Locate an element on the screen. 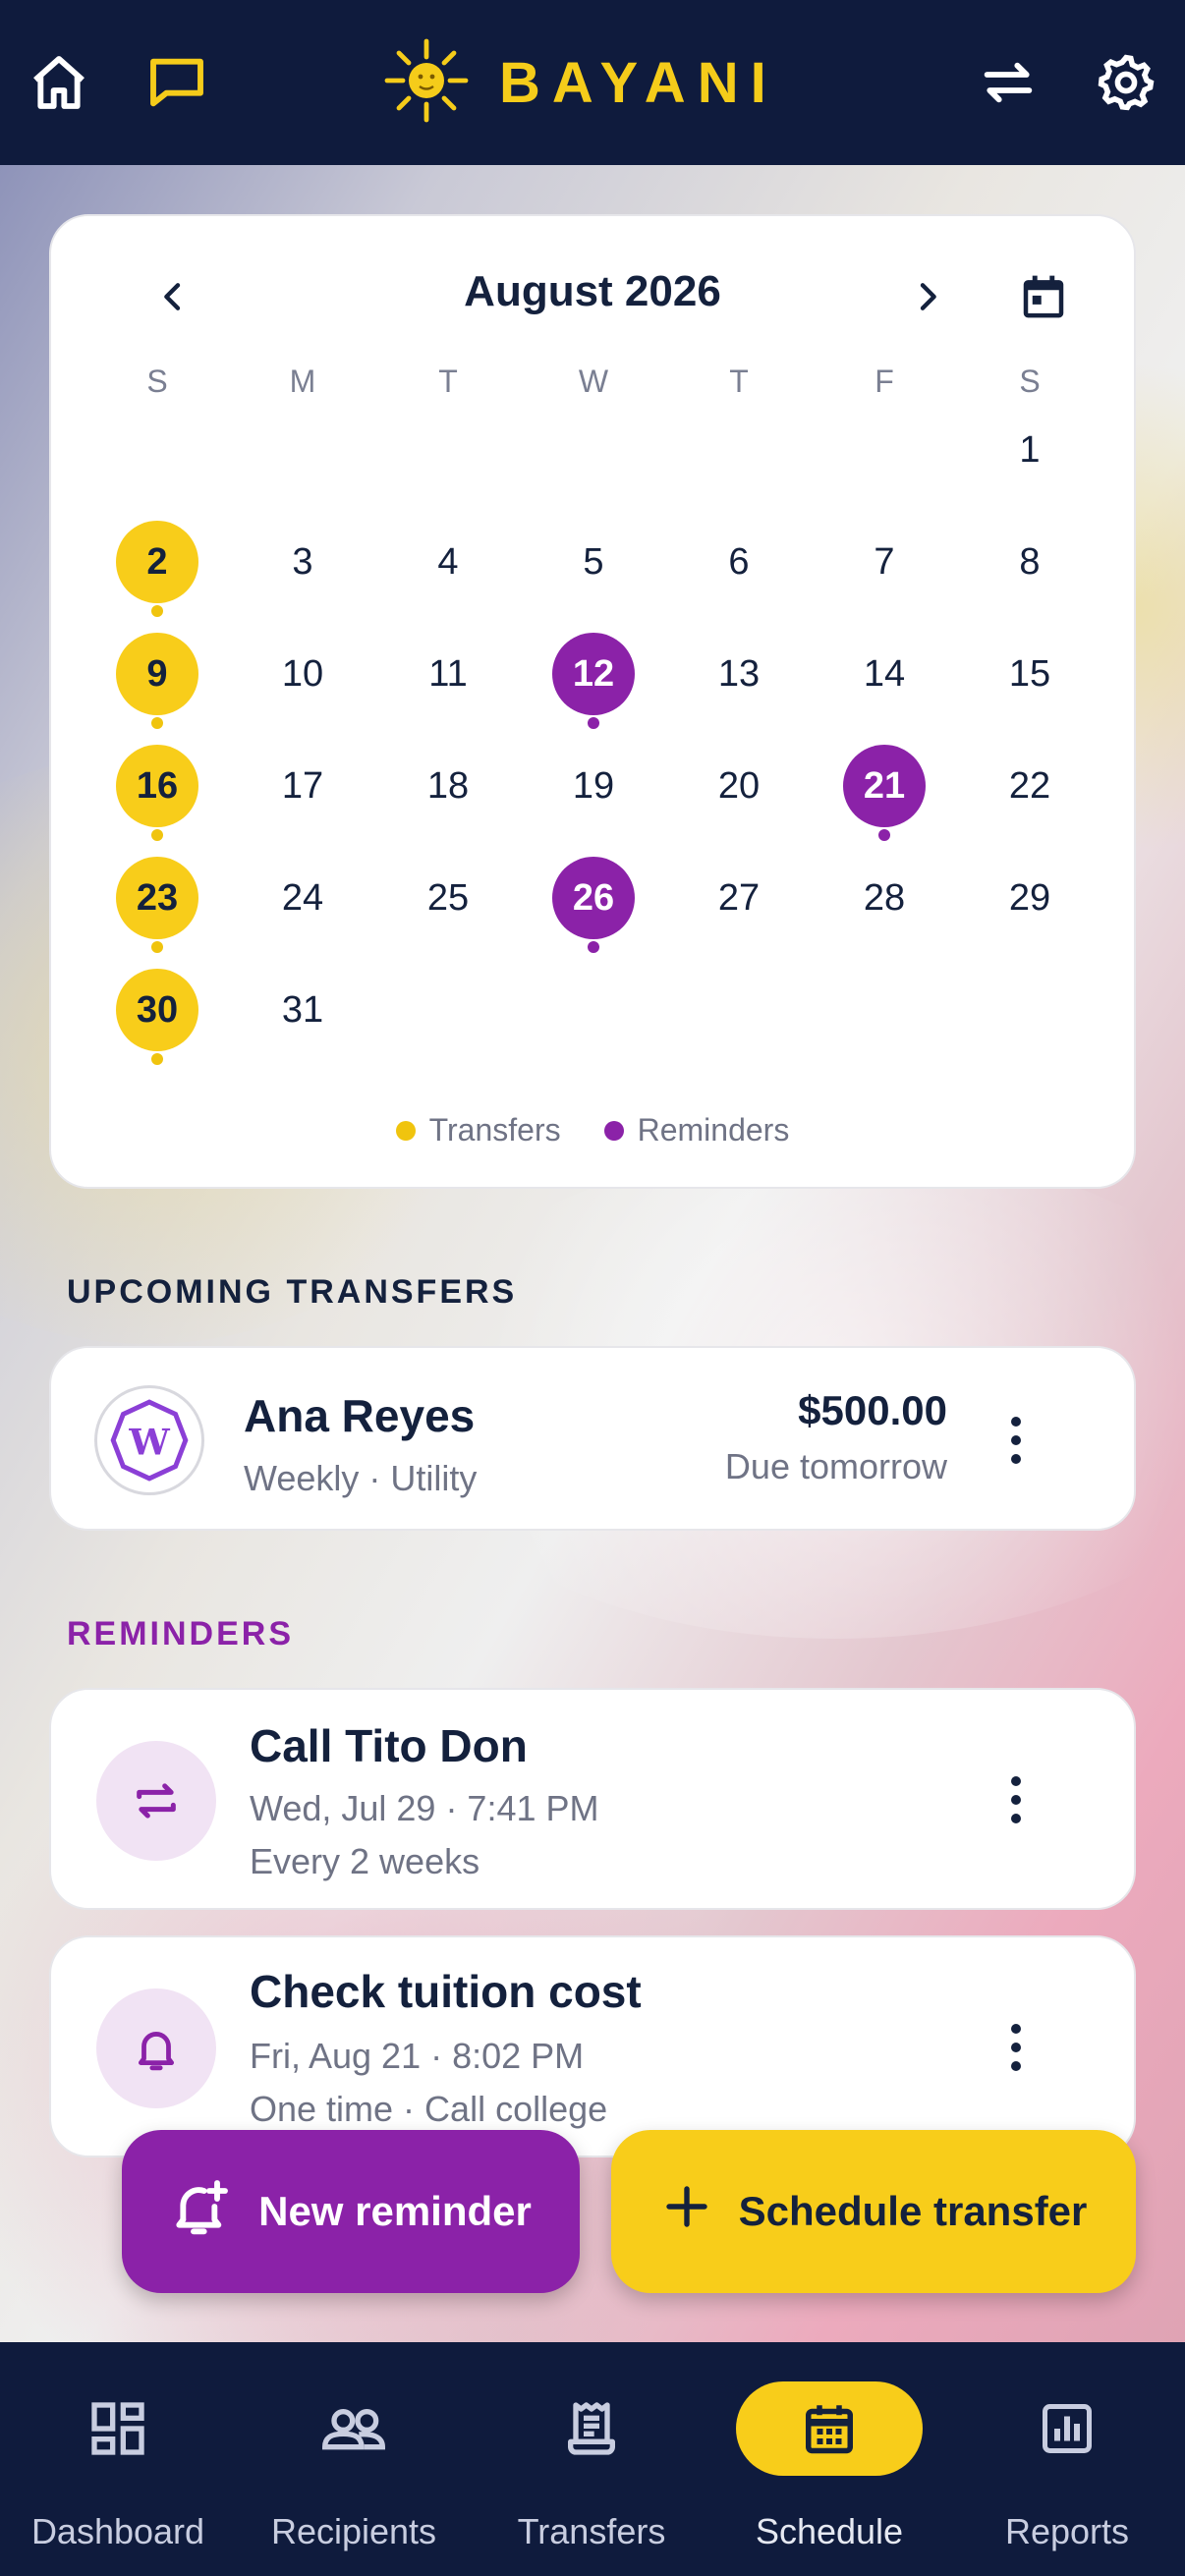 The height and width of the screenshot is (2576, 1185). calendar-day: 30 is located at coordinates (157, 1013).